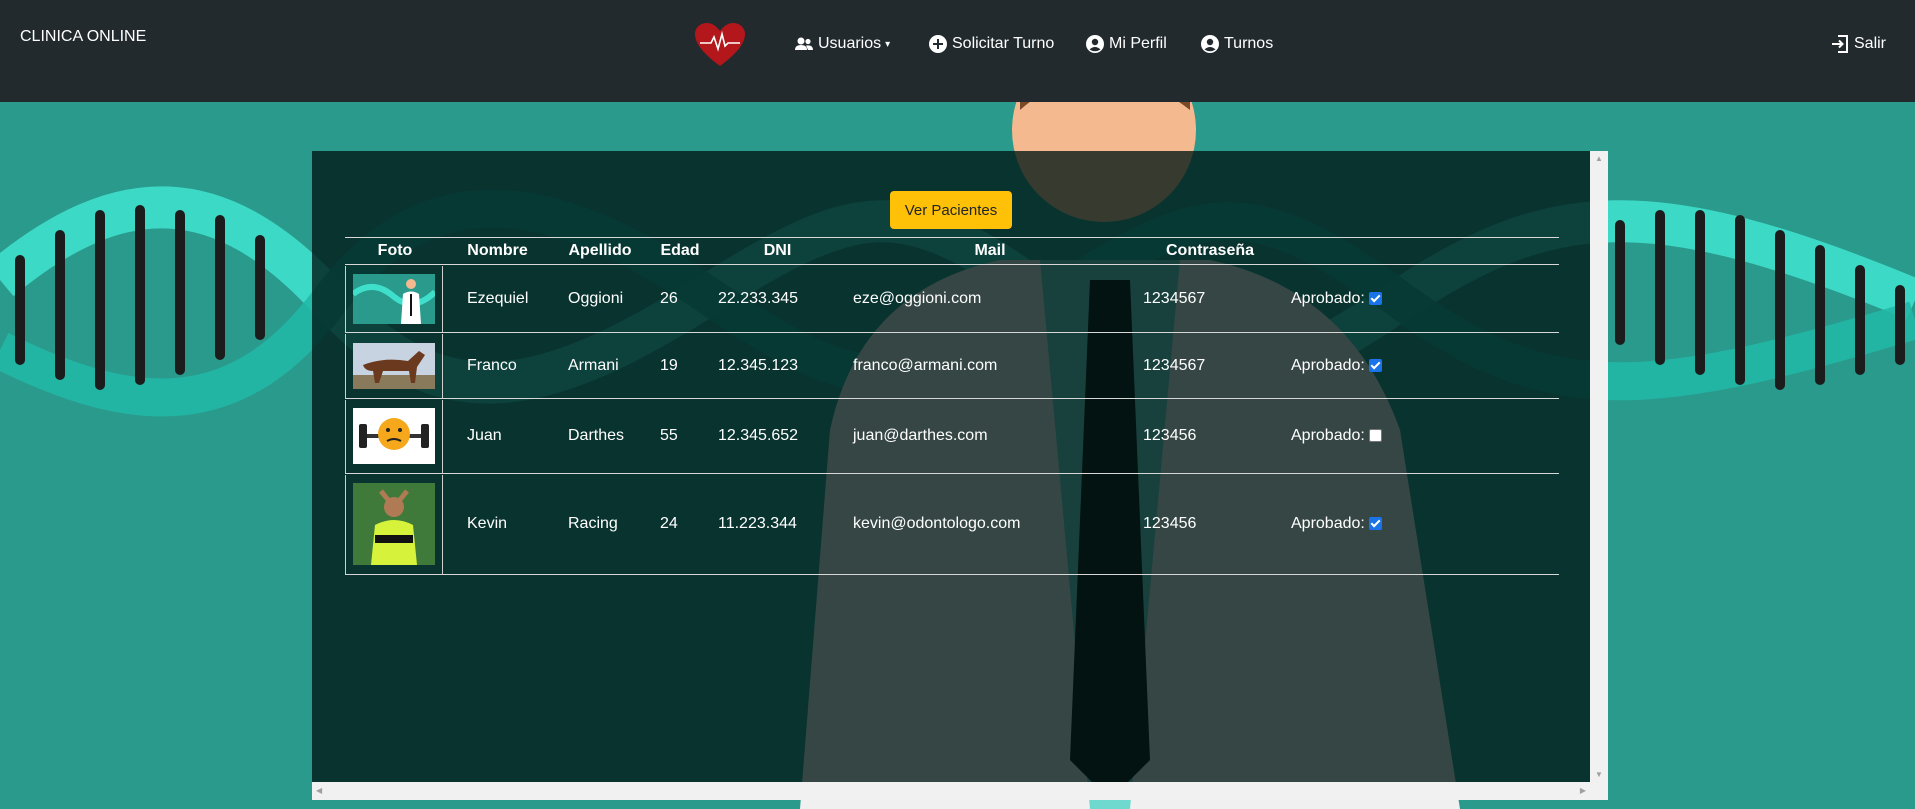  I want to click on vertical-scrollbar: ▲ ▼, so click(1599, 466).